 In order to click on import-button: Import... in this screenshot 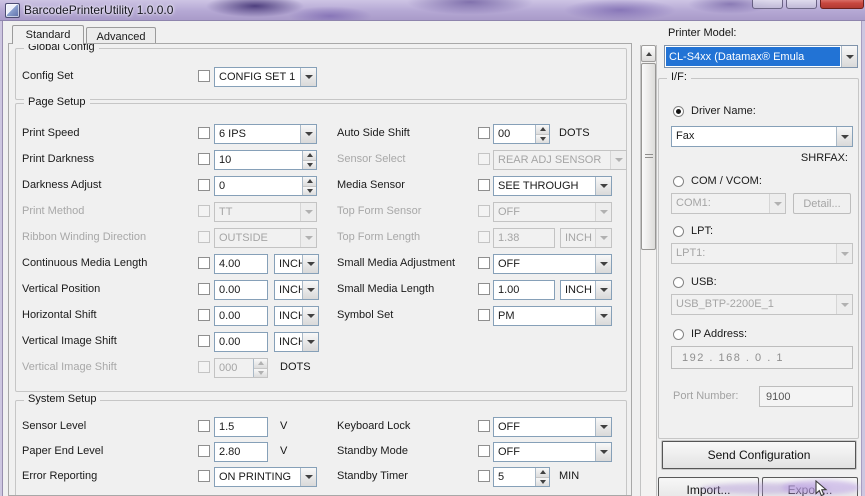, I will do `click(708, 486)`.